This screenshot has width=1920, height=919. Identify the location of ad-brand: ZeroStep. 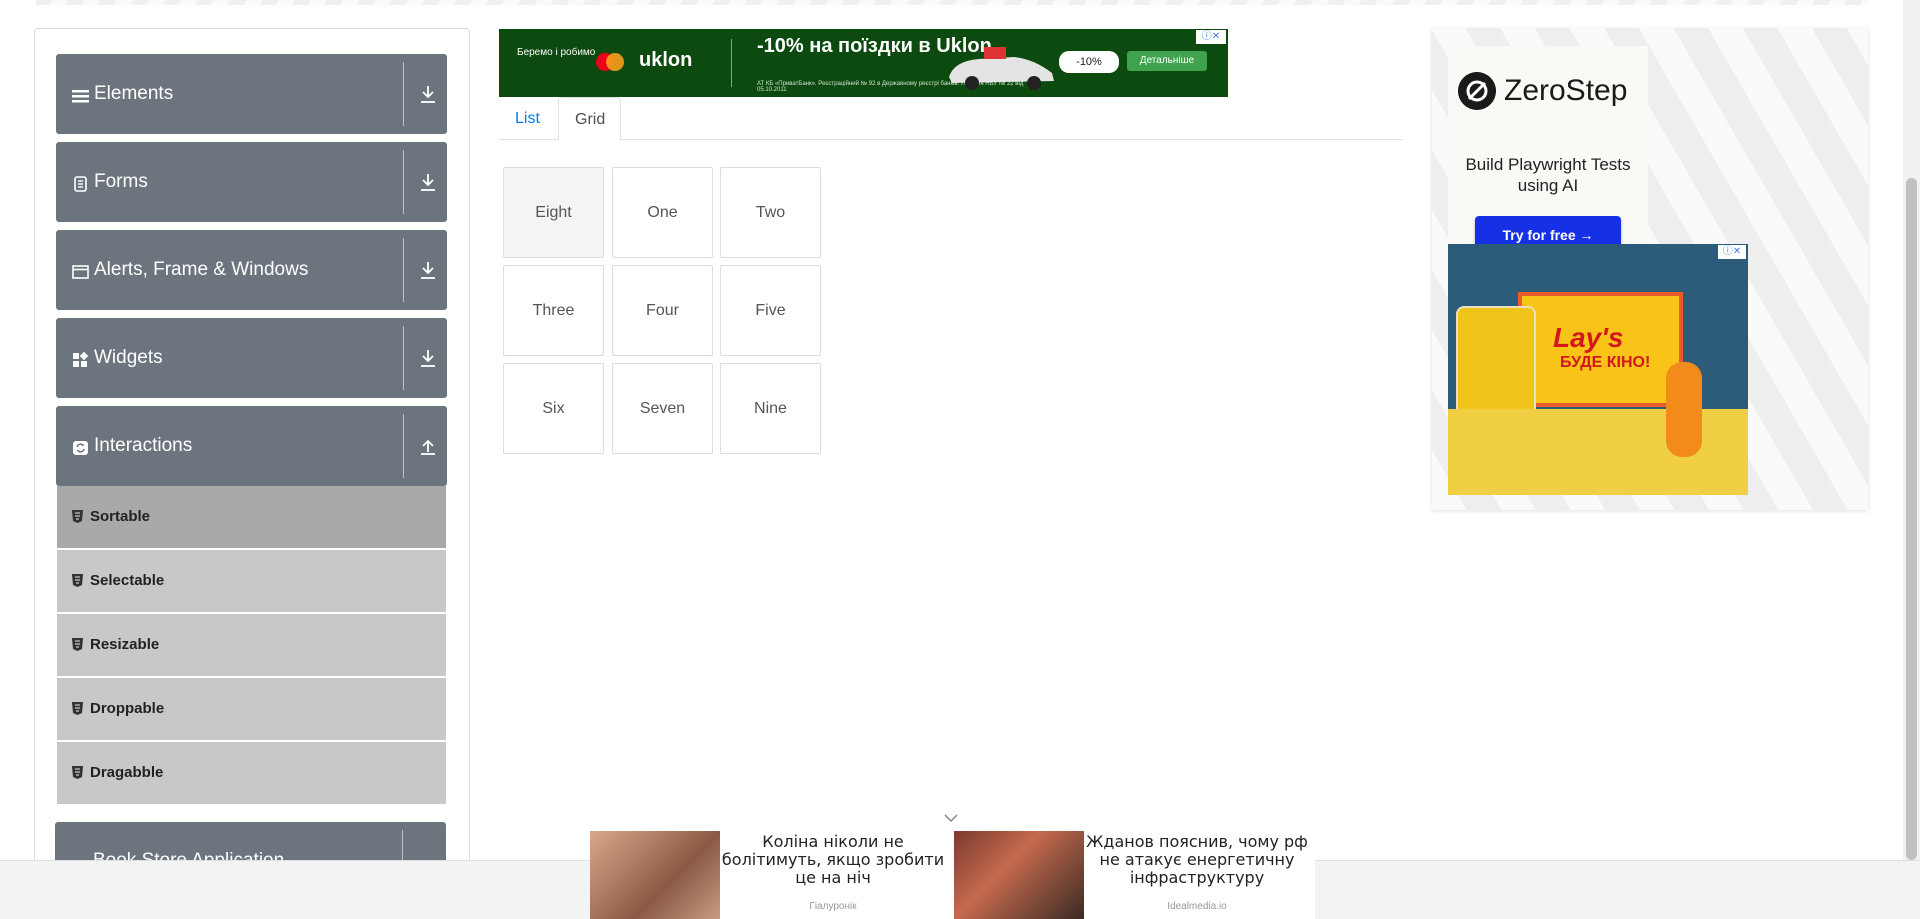
(1566, 90).